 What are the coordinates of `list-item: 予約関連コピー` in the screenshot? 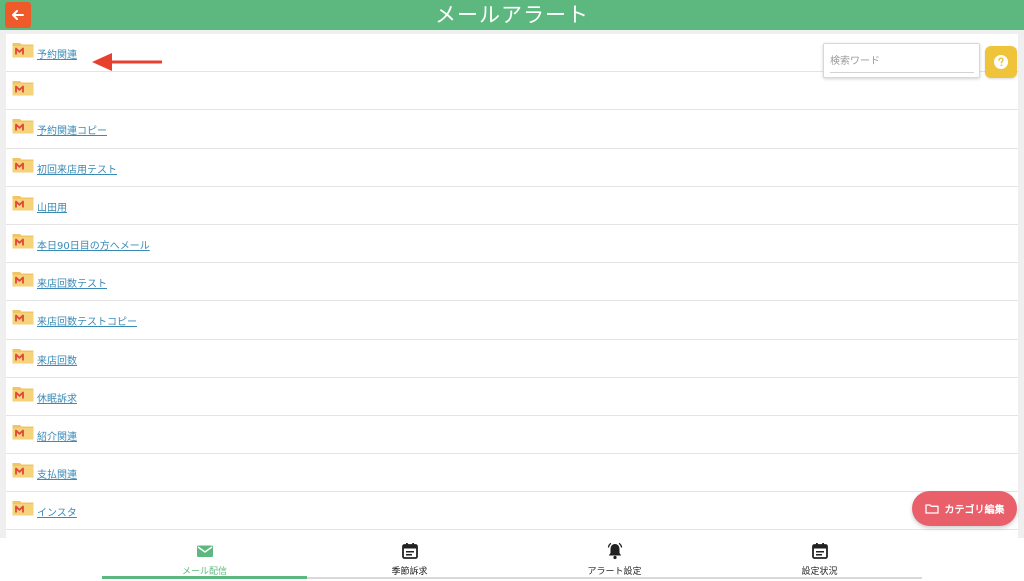 It's located at (512, 129).